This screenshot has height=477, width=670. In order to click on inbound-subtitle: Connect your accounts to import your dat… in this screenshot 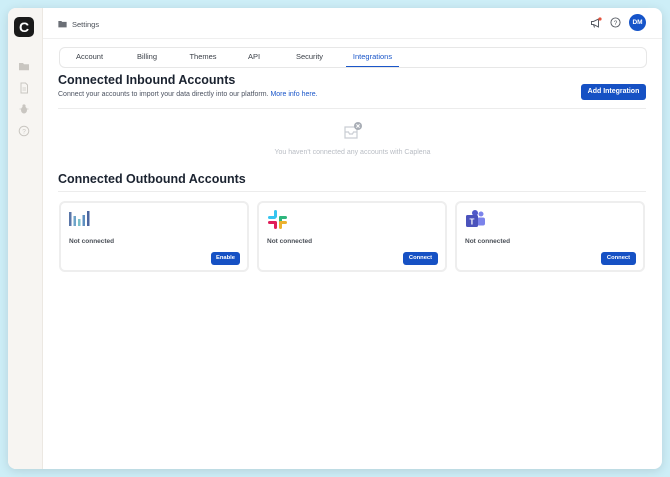, I will do `click(188, 94)`.